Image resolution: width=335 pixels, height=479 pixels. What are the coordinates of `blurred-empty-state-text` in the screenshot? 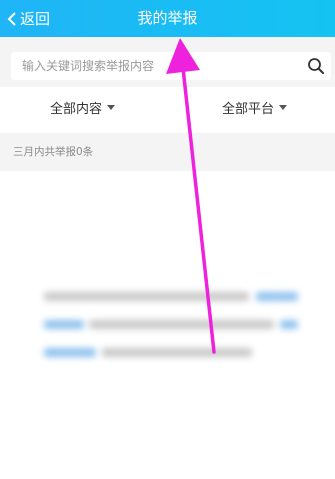 It's located at (173, 326).